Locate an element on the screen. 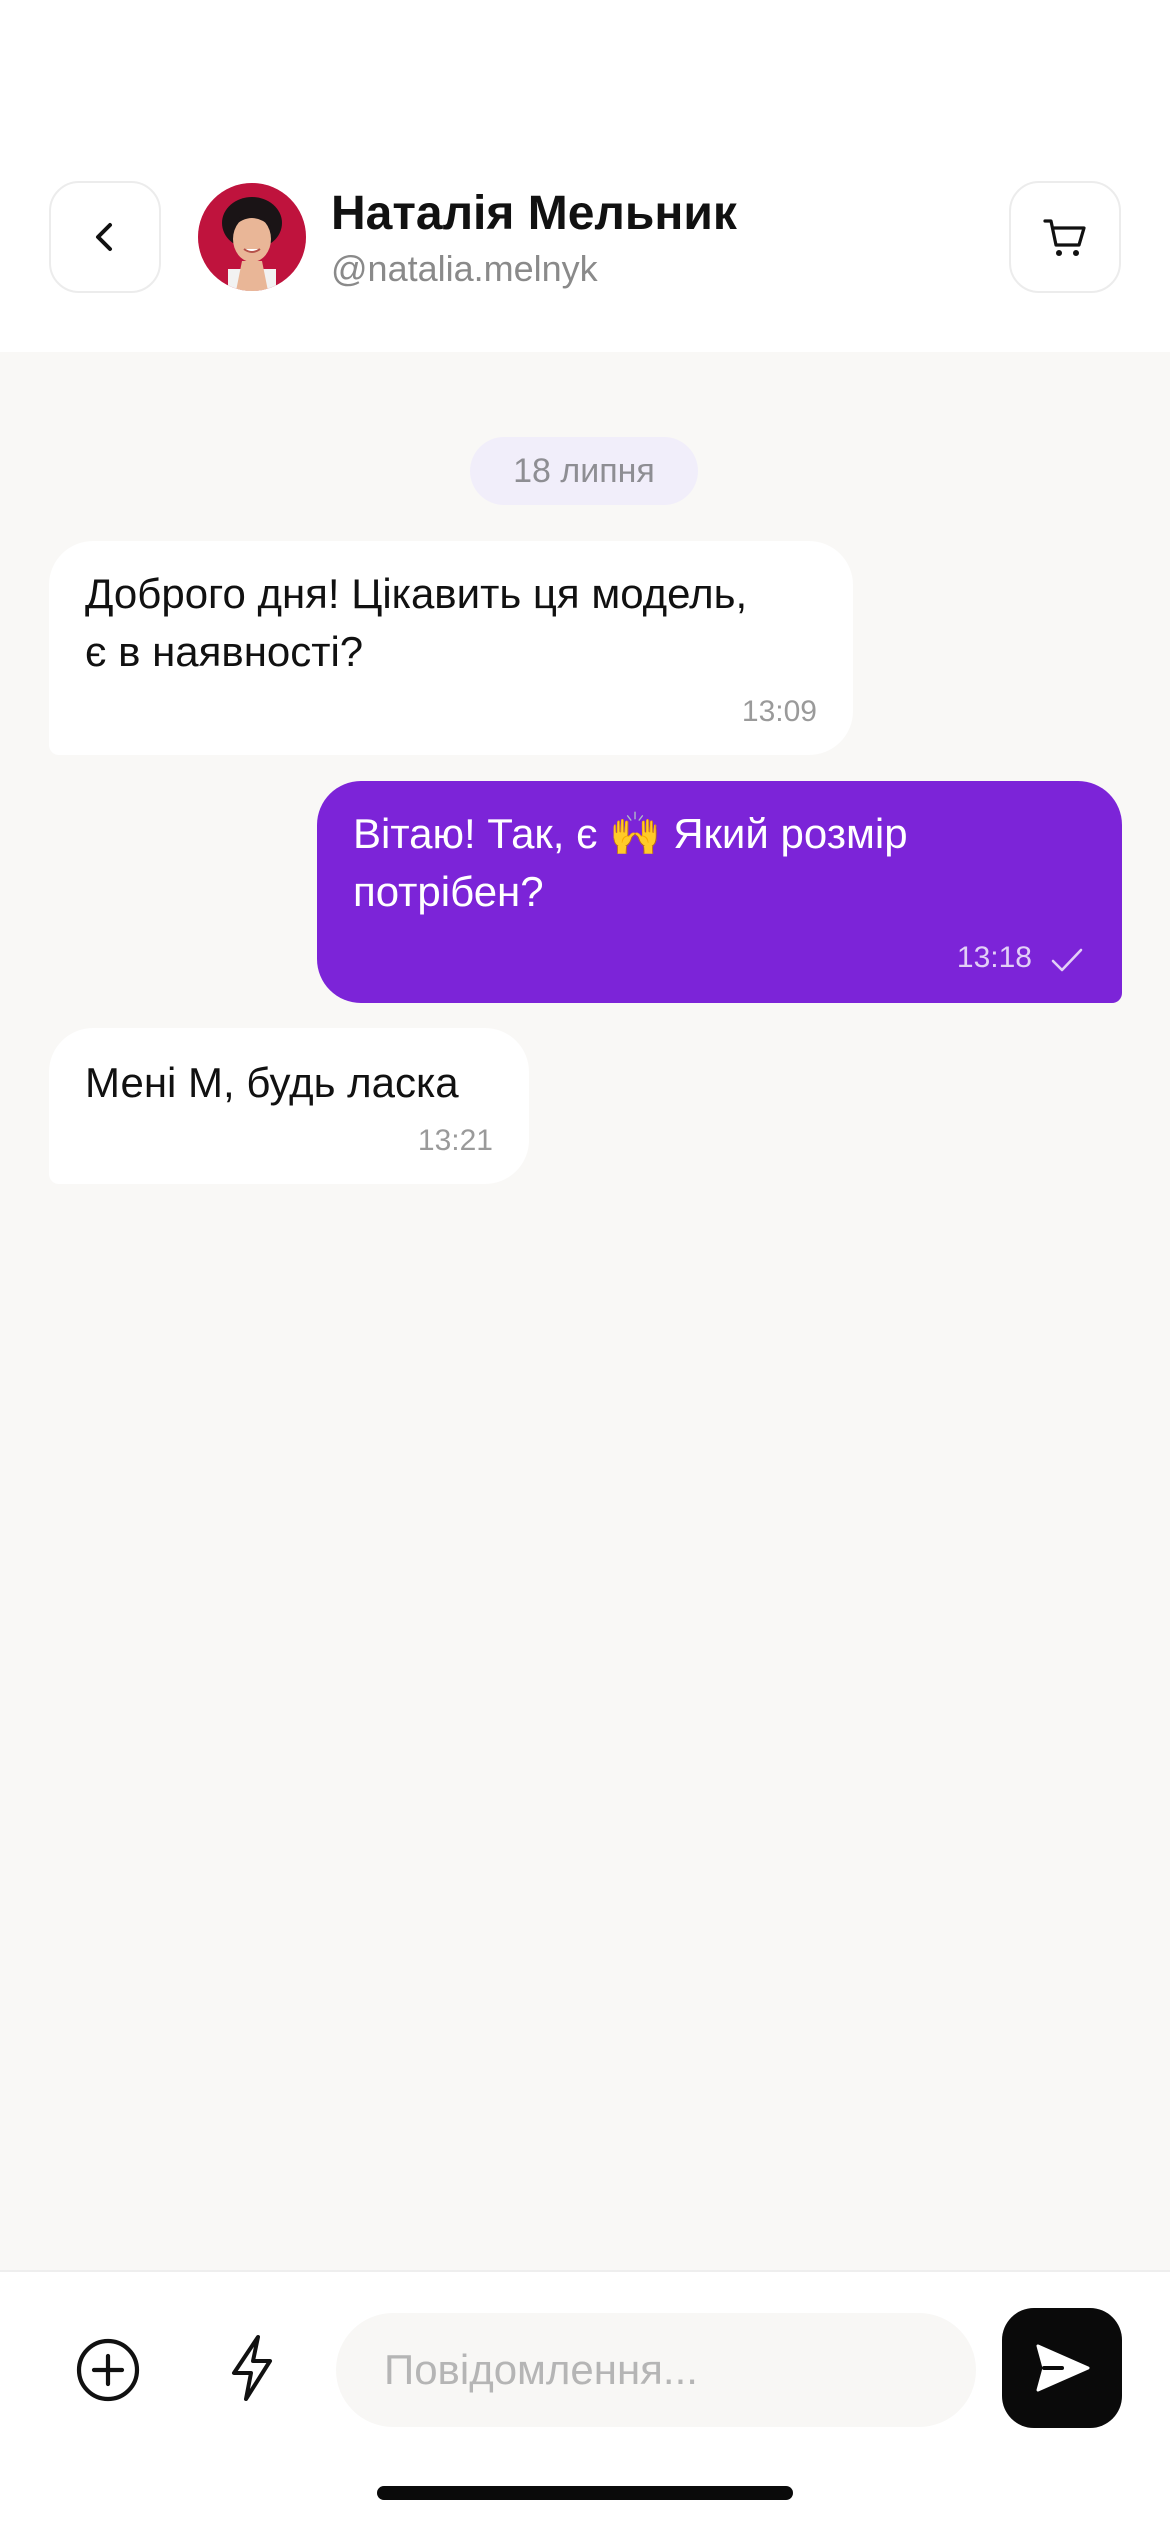  message-input is located at coordinates (656, 2370).